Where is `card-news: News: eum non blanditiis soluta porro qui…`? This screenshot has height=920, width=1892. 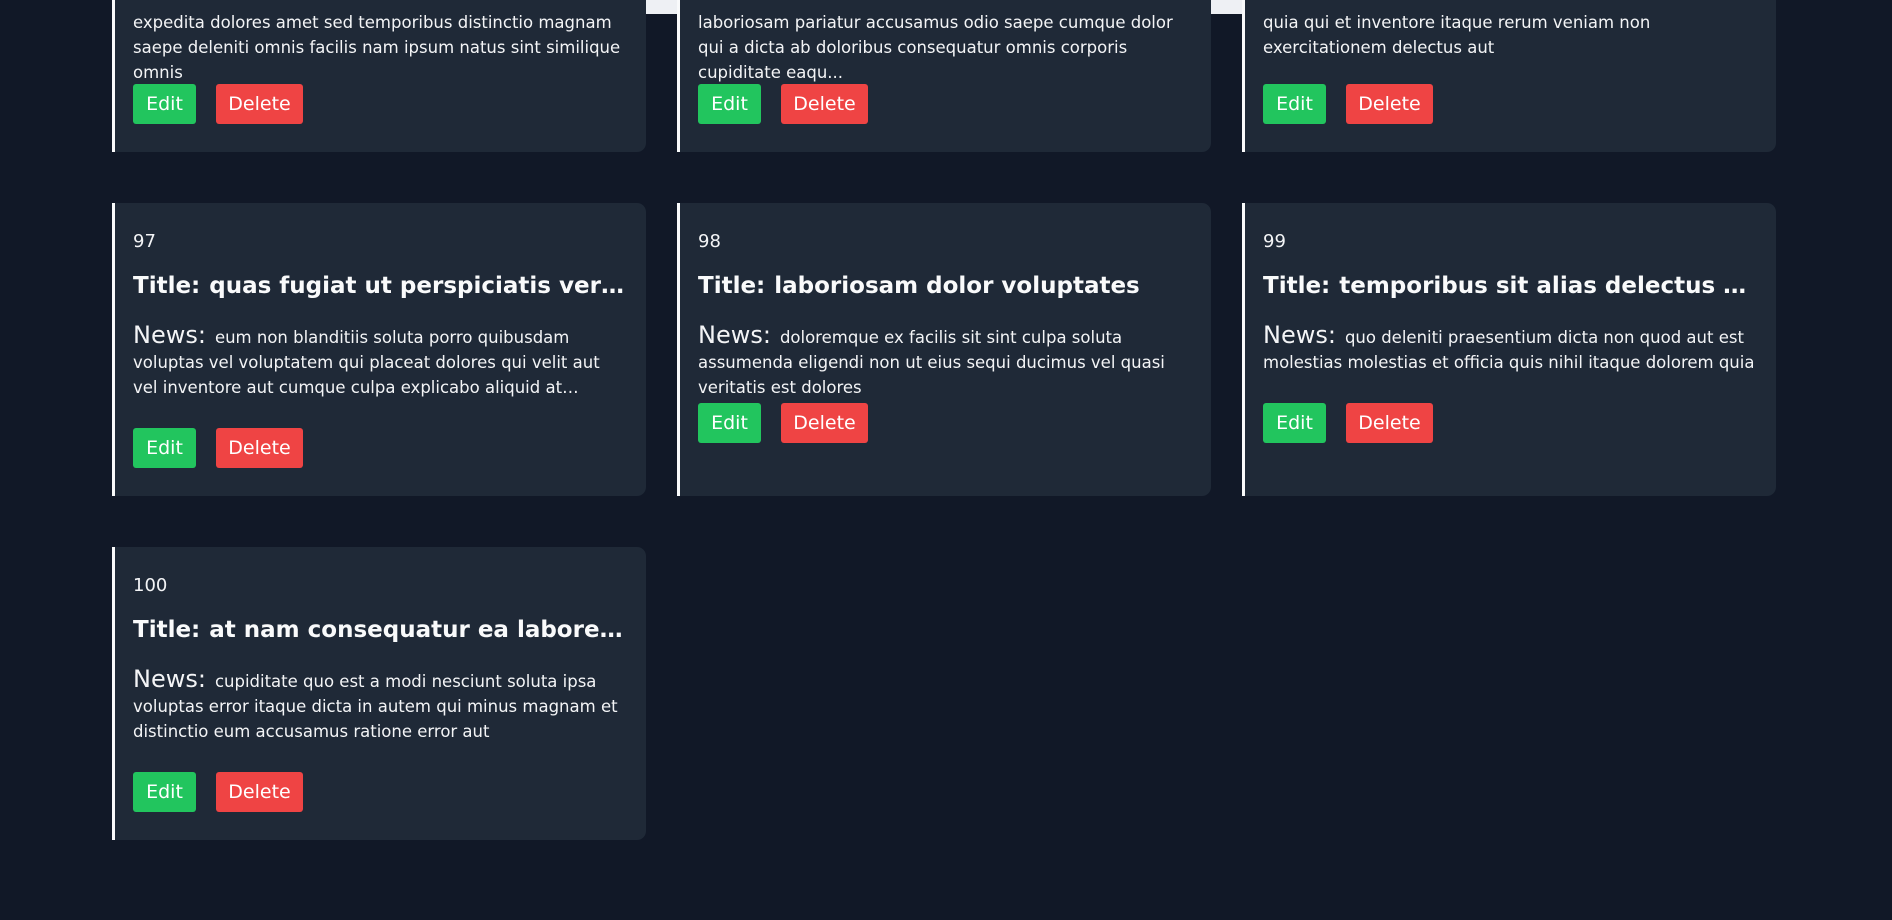
card-news: News: eum non blanditiis soluta porro qui… is located at coordinates (379, 361).